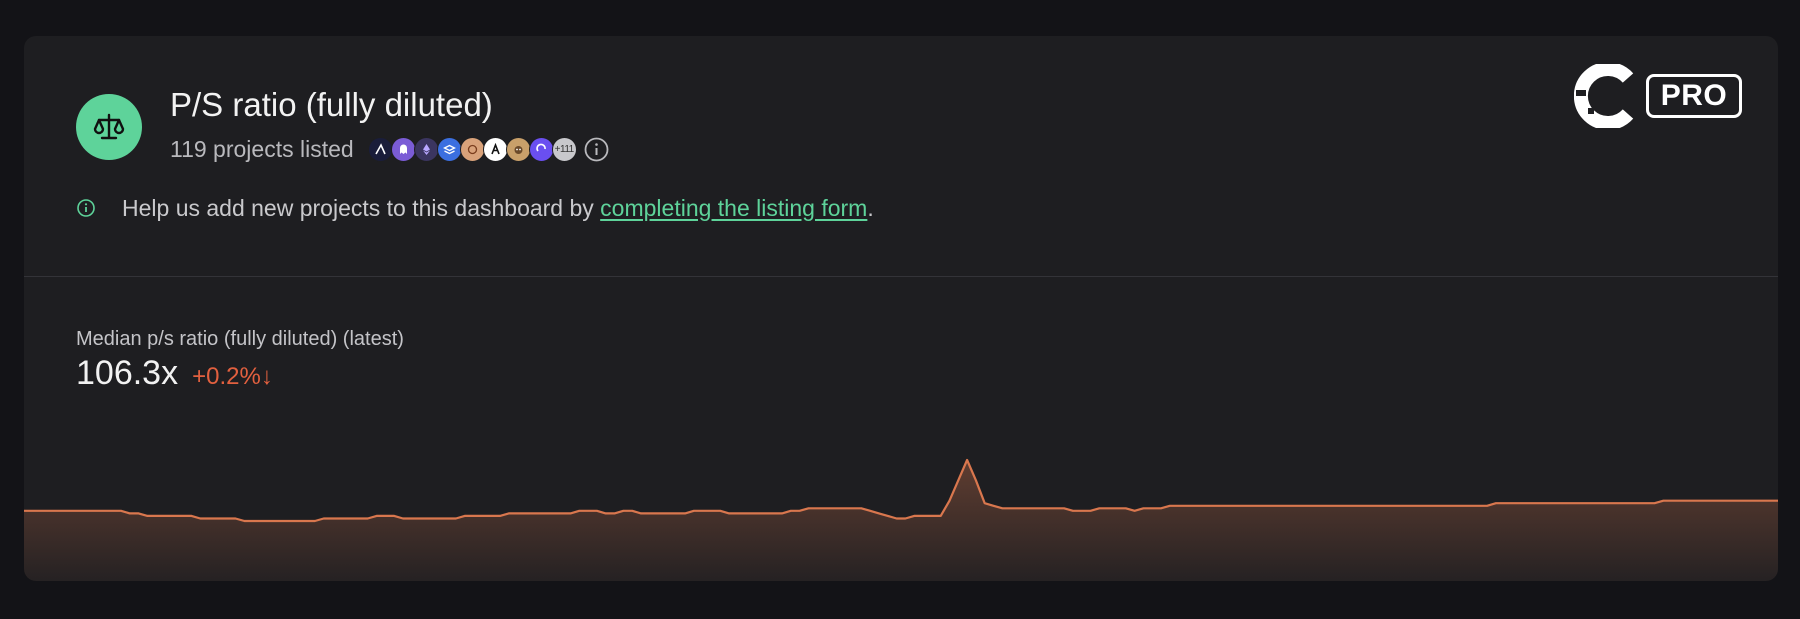  I want to click on pattern-logo-icon, so click(472, 149).